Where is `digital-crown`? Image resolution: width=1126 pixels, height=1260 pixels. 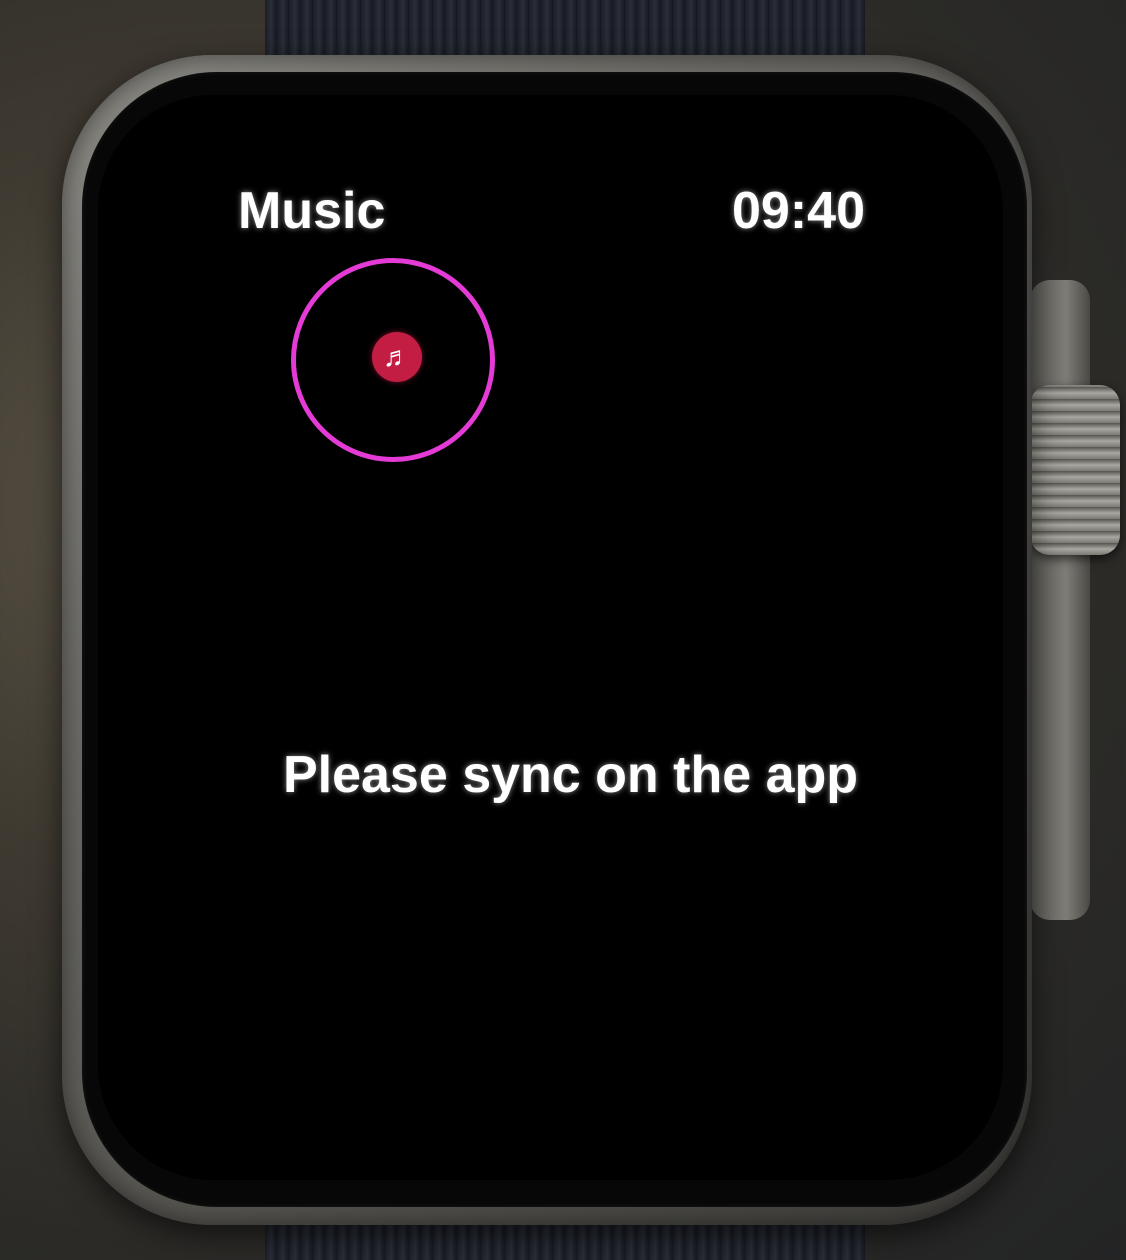 digital-crown is located at coordinates (1075, 470).